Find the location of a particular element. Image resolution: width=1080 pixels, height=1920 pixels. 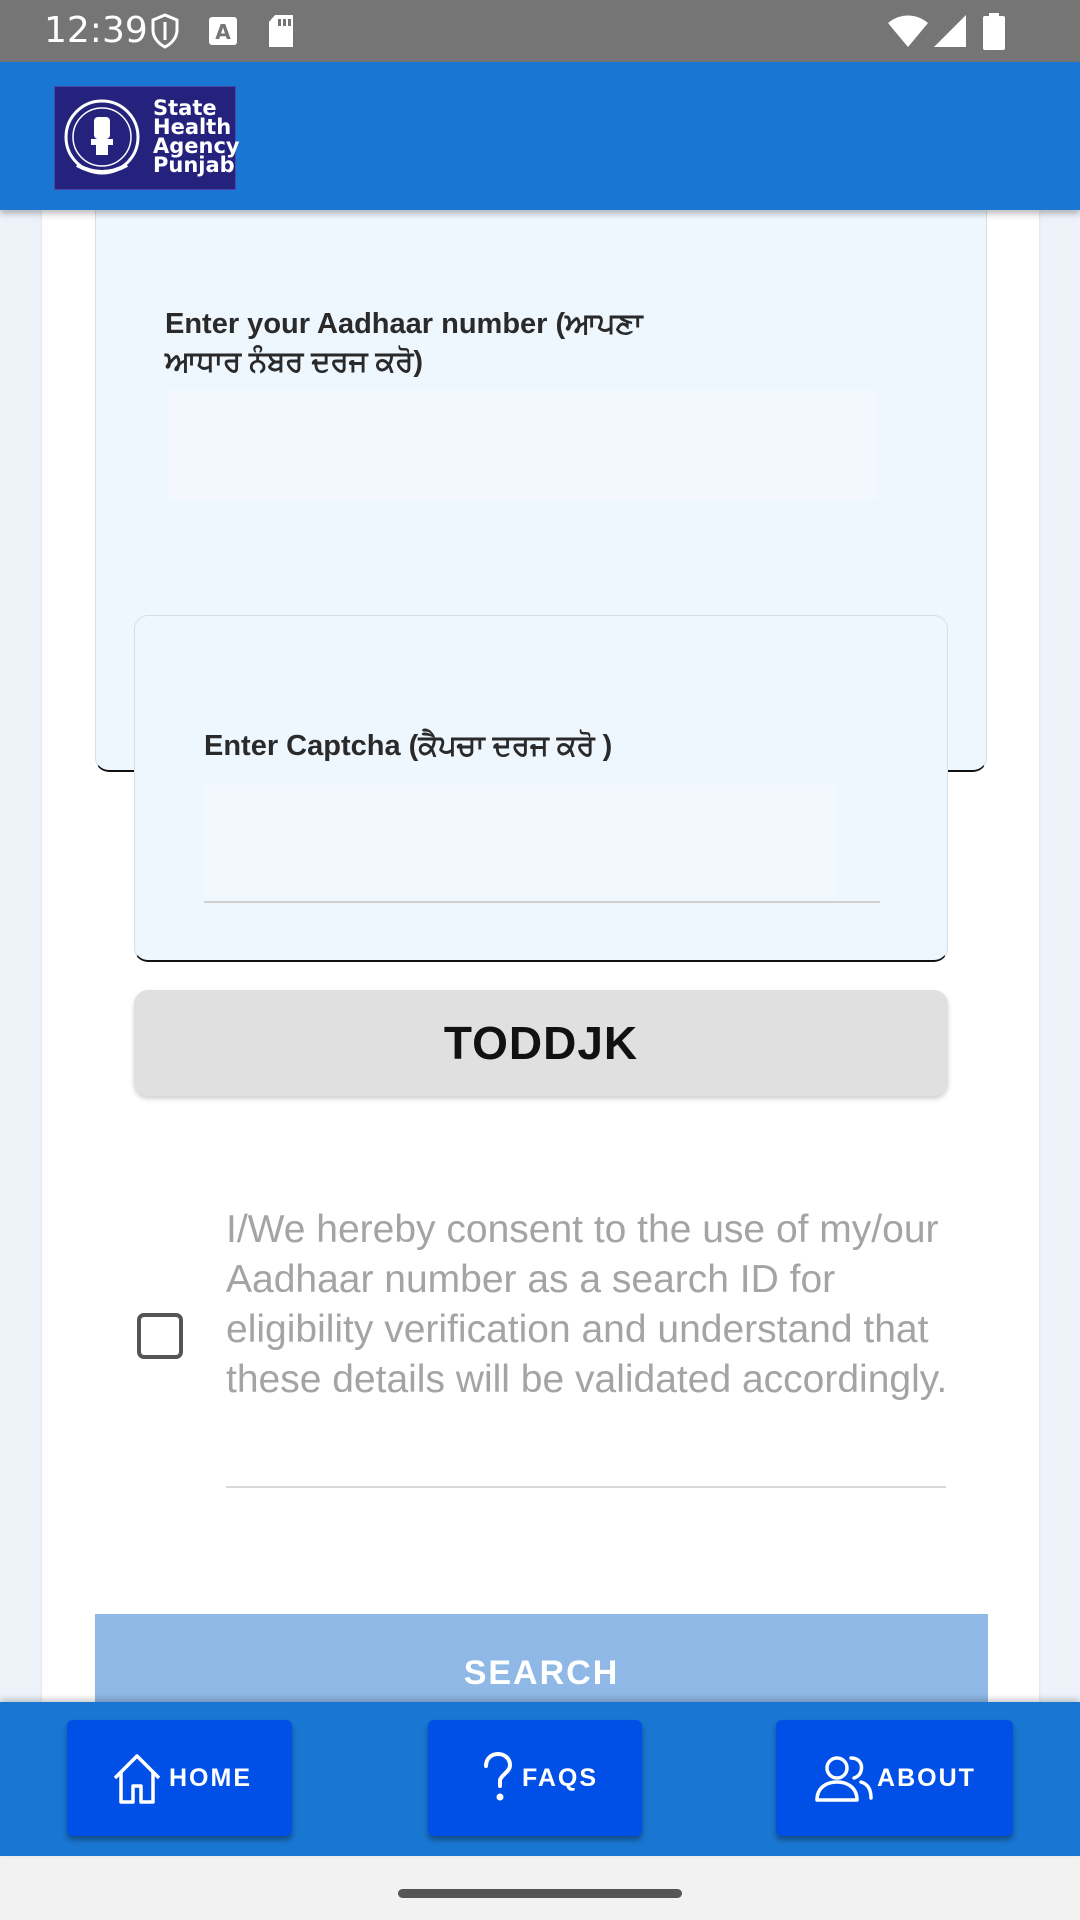

consent-divider is located at coordinates (586, 1487).